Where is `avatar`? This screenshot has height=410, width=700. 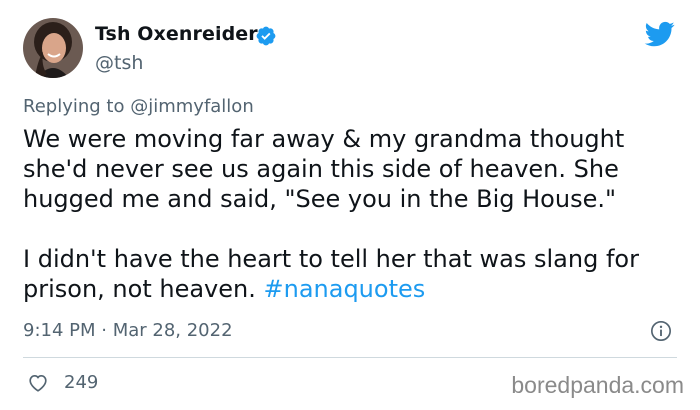
avatar is located at coordinates (53, 48).